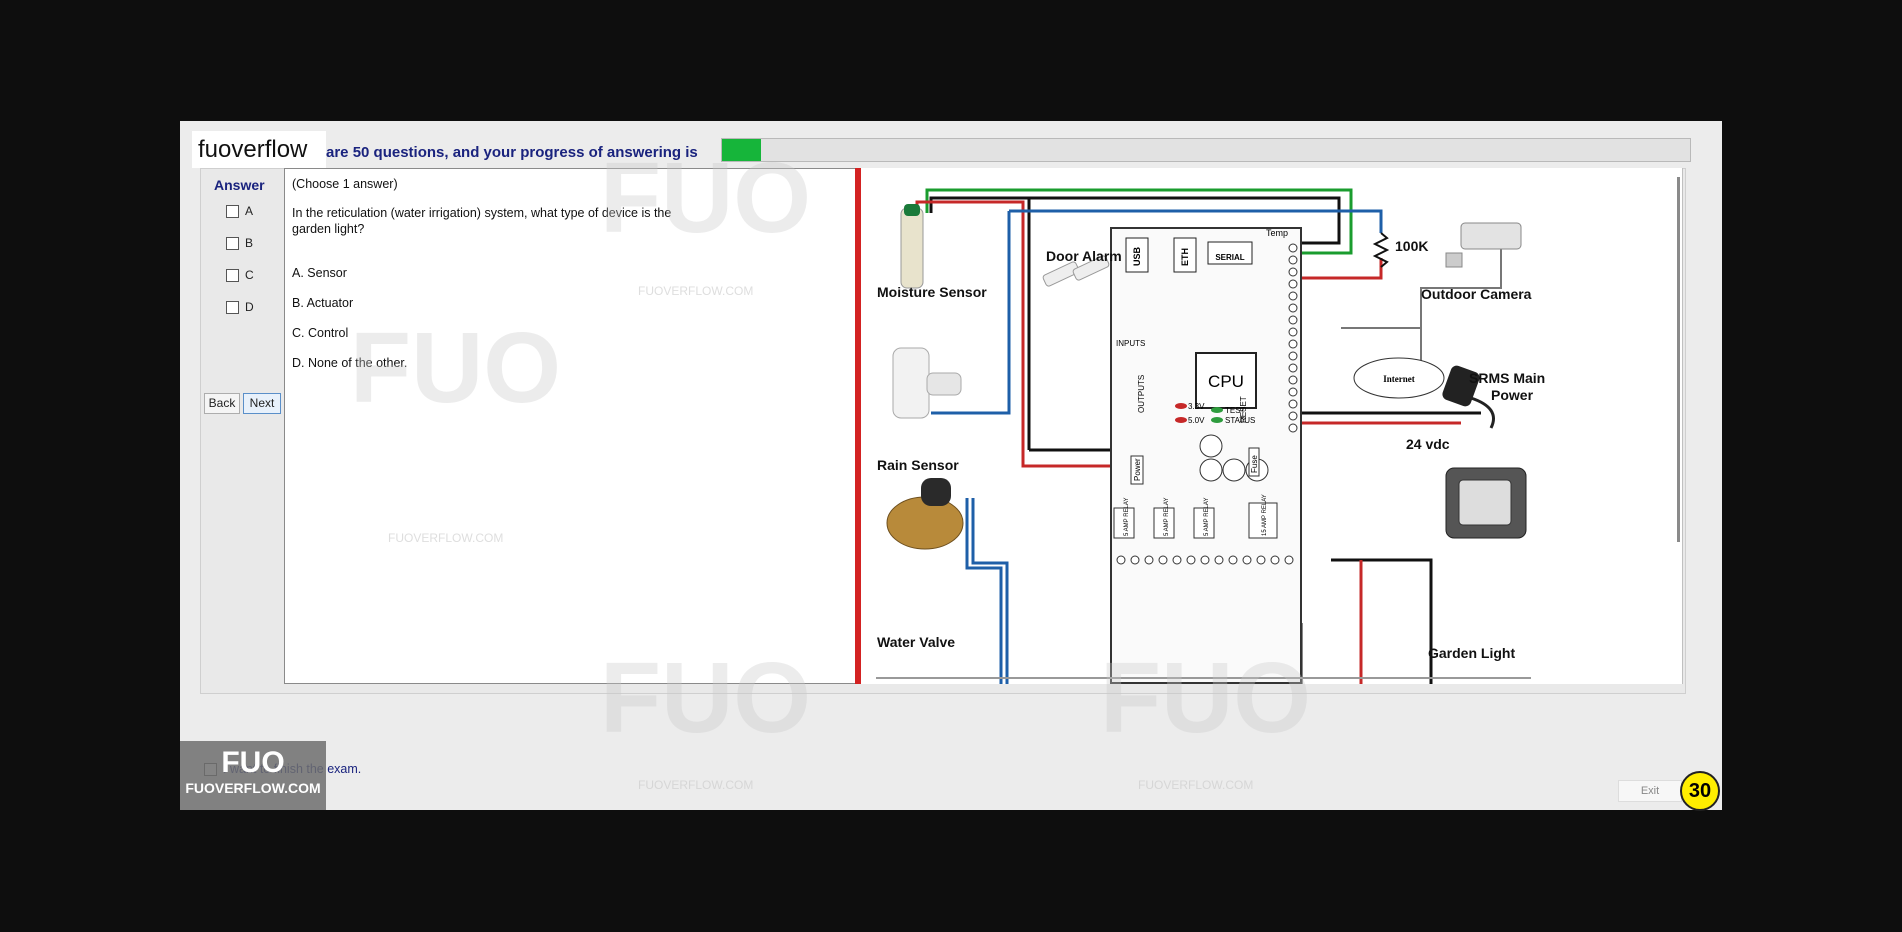 This screenshot has height=932, width=1902. What do you see at coordinates (1254, 464) in the screenshot?
I see `fuse-label: Fuse` at bounding box center [1254, 464].